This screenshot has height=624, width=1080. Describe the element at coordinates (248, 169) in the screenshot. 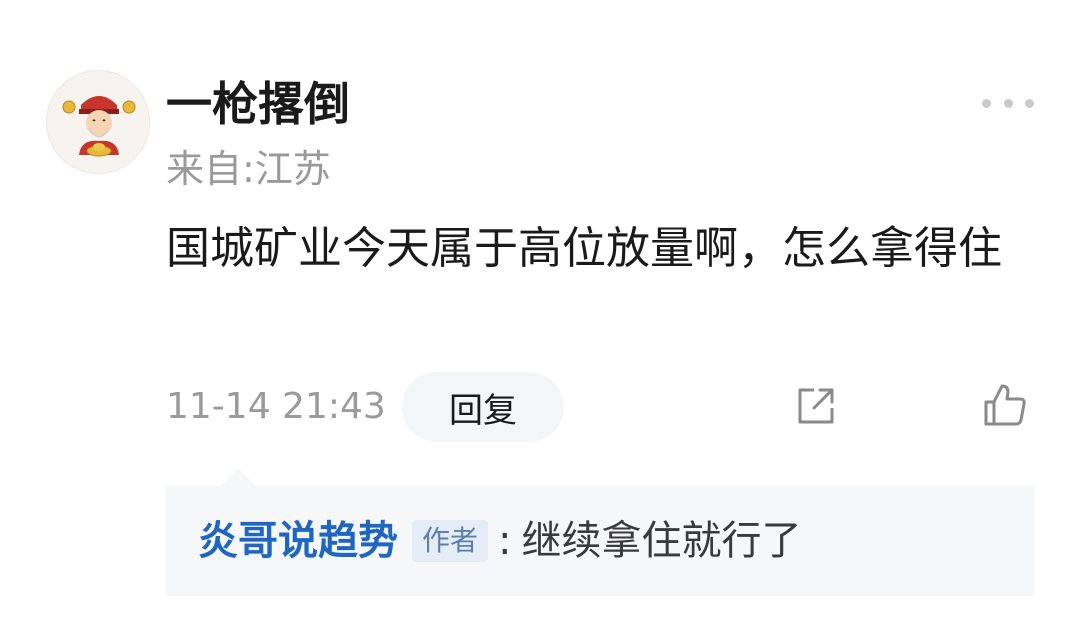

I see `user-location: 来自:江苏` at that location.